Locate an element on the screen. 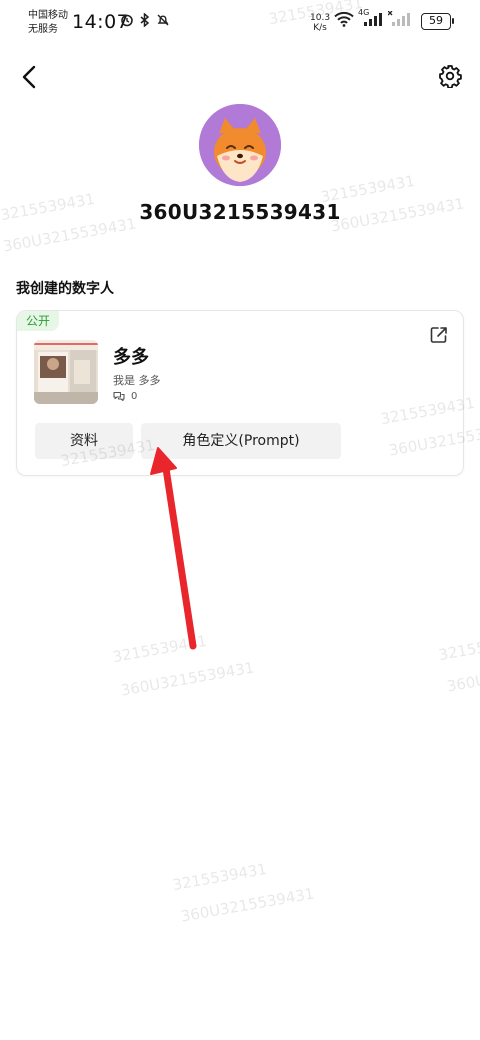 The image size is (480, 1040). carrier-name: 中国移动 is located at coordinates (48, 15).